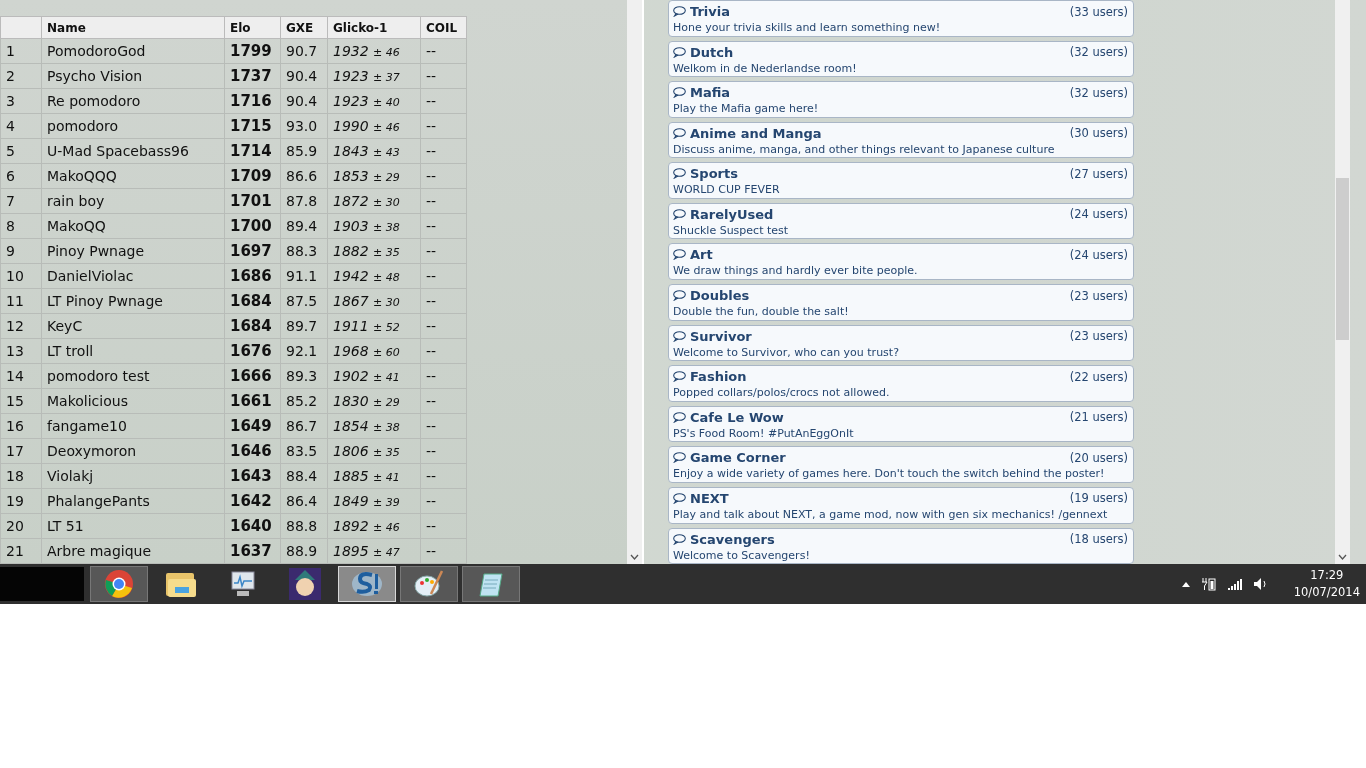 This screenshot has width=1366, height=768. I want to click on room-title: Anime and Manga, so click(756, 133).